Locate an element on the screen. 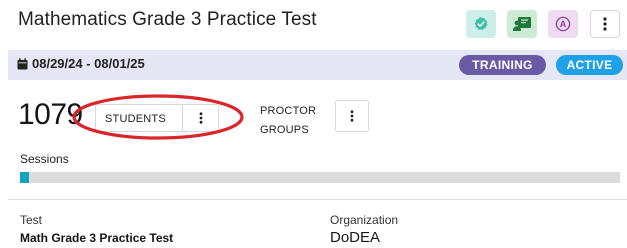  assign-proctor-button is located at coordinates (522, 24).